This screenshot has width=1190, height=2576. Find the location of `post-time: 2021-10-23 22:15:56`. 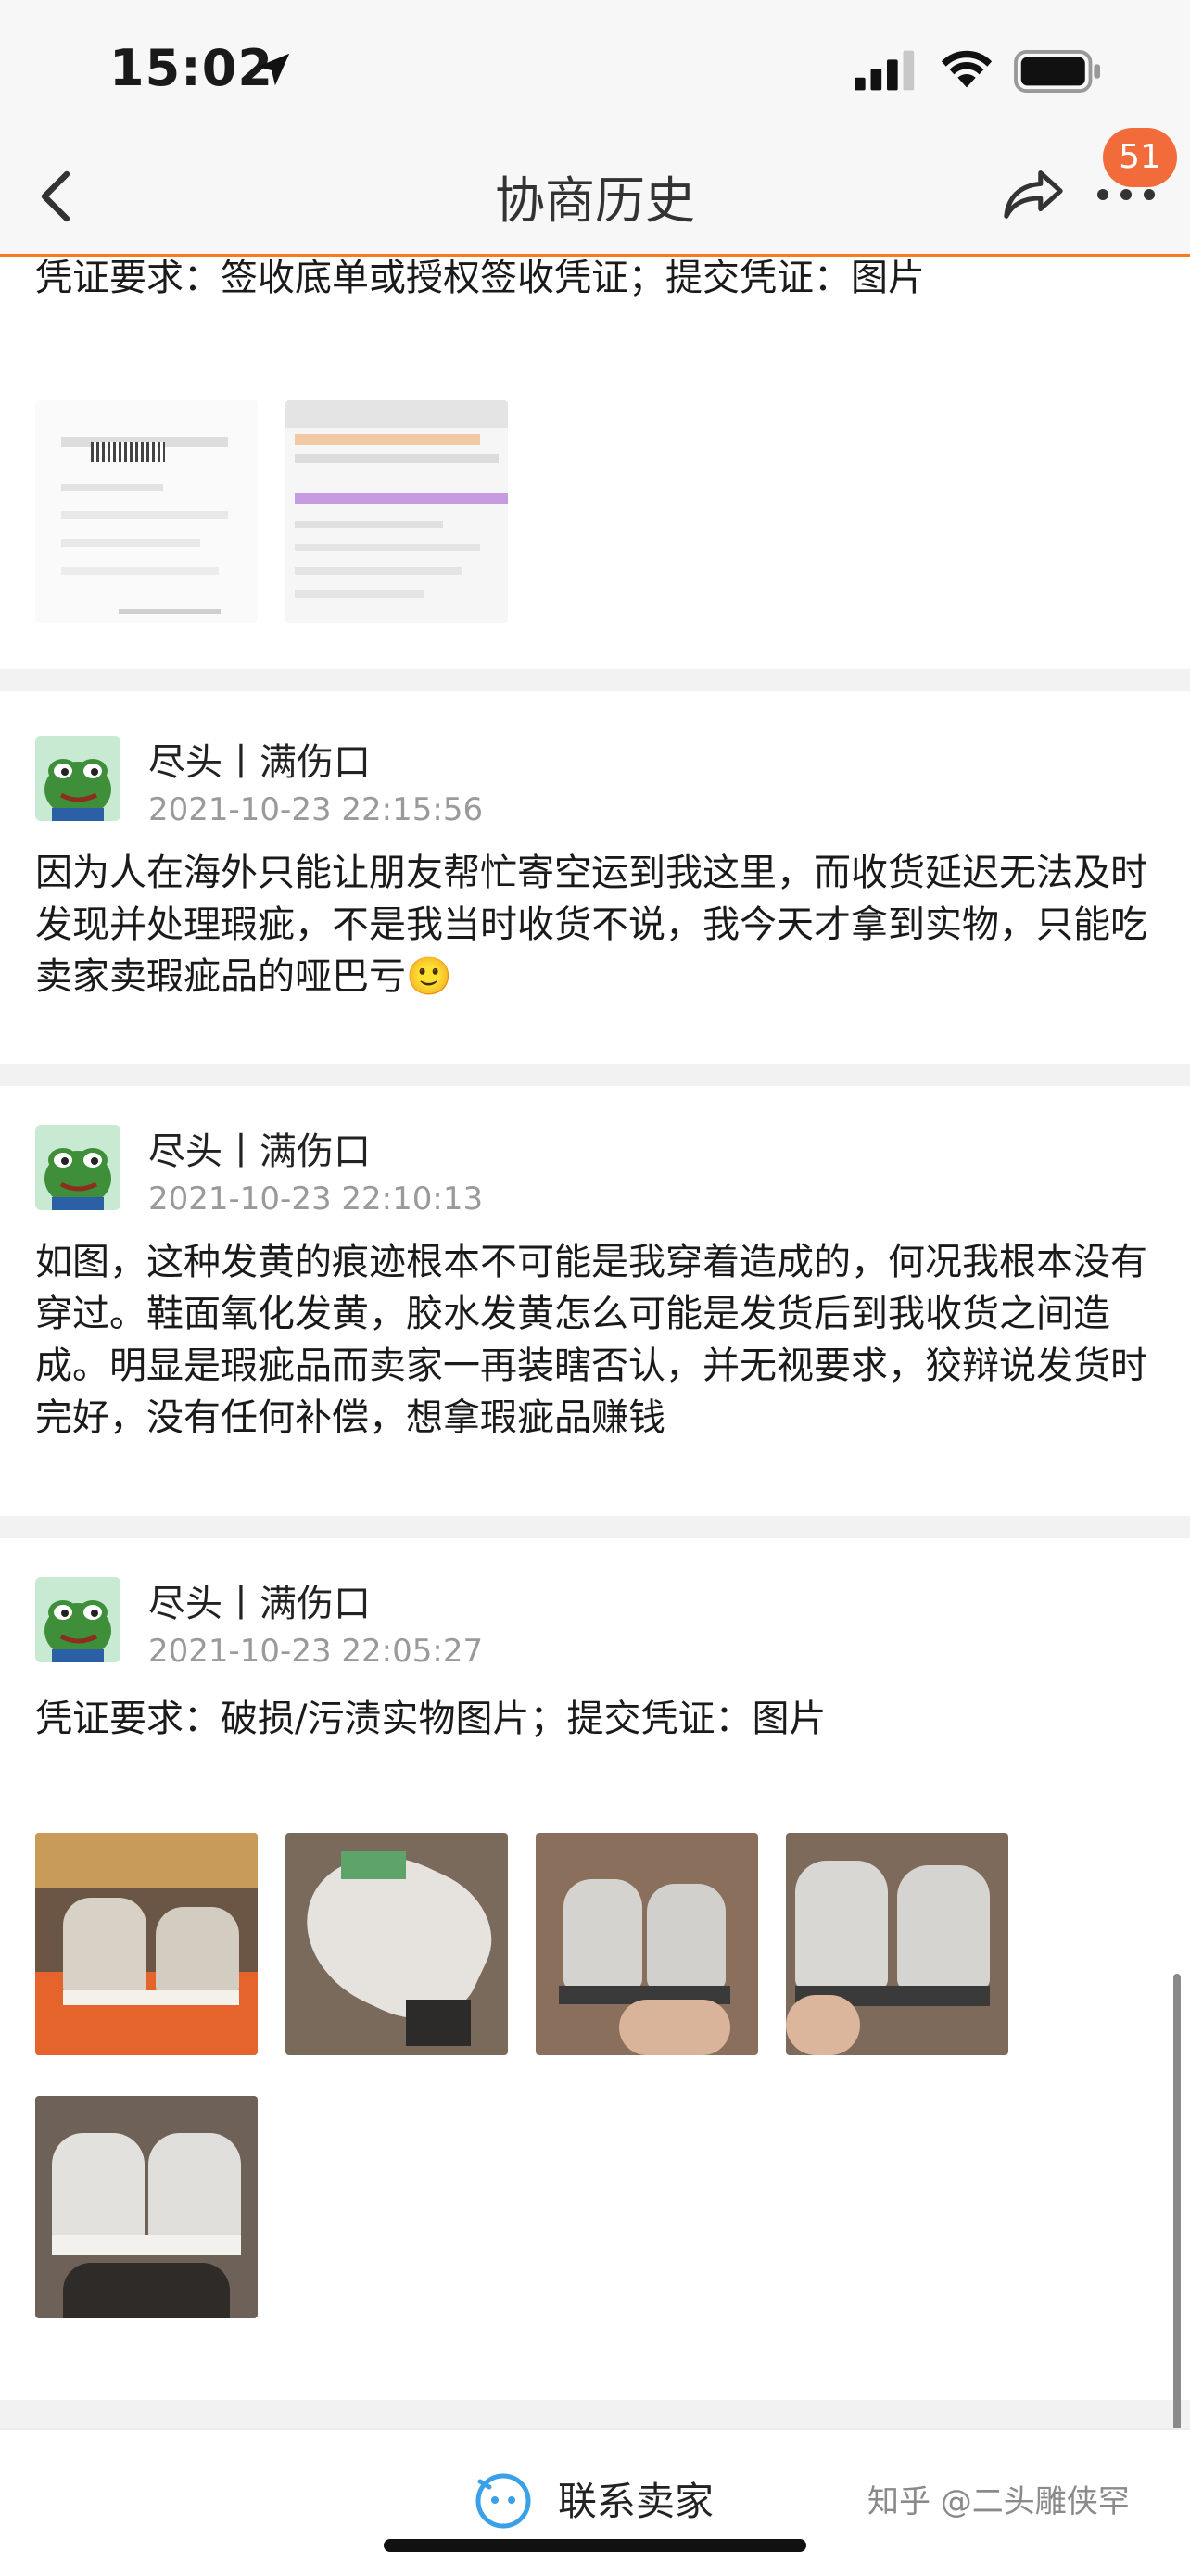

post-time: 2021-10-23 22:15:56 is located at coordinates (316, 809).